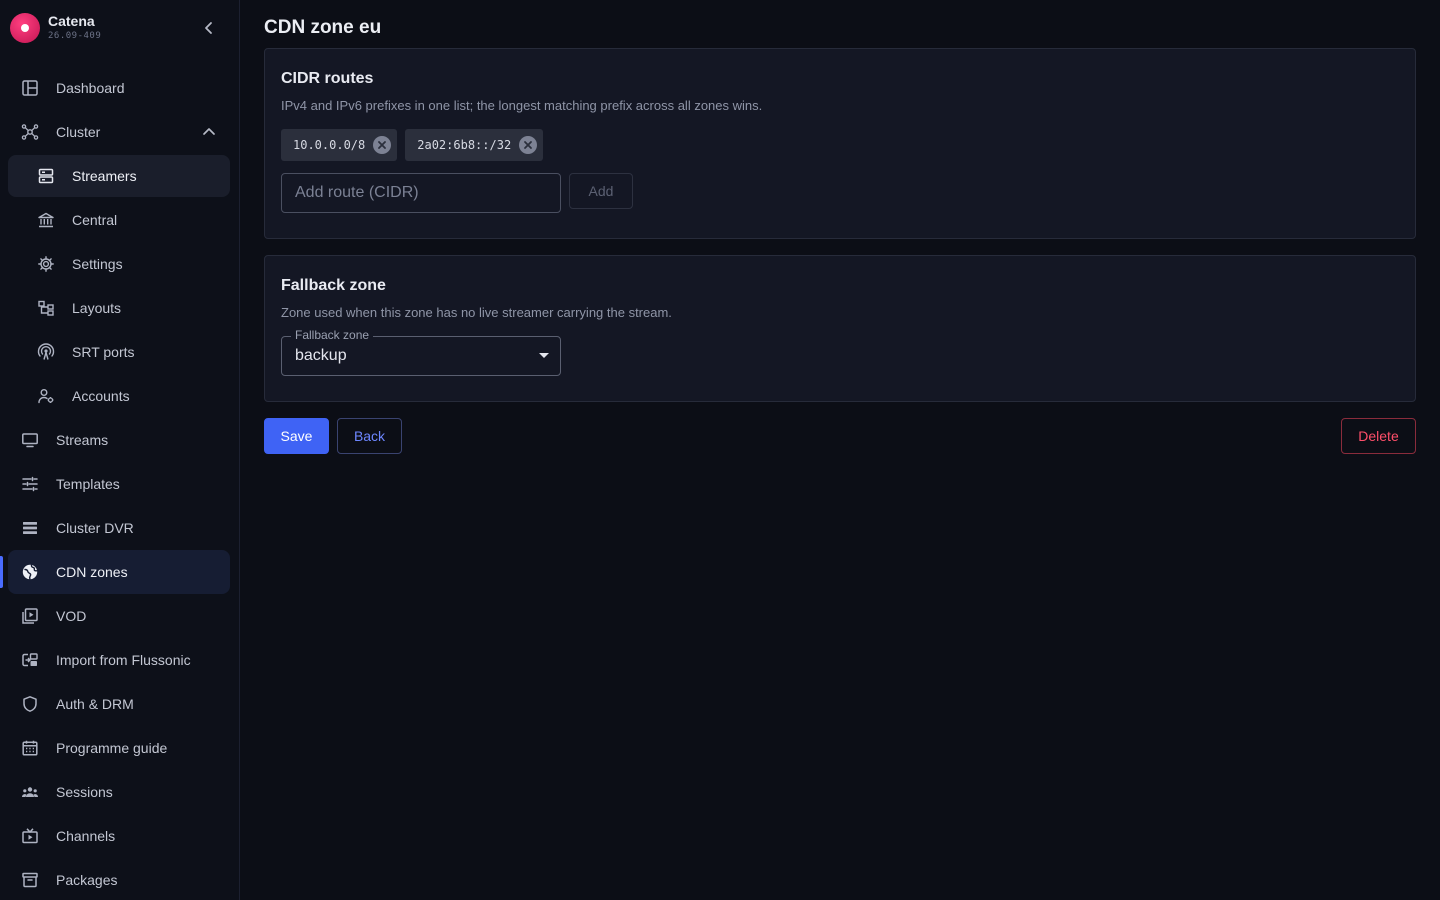  Describe the element at coordinates (119, 28) in the screenshot. I see `brand-header: Catena 26.09-409` at that location.